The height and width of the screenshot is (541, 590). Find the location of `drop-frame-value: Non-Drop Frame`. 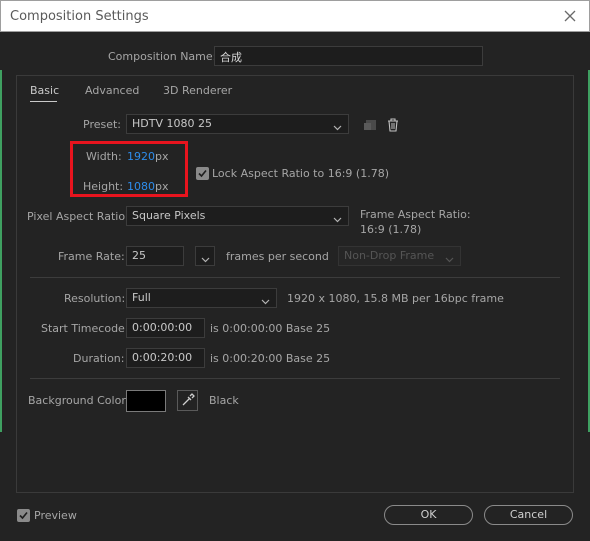

drop-frame-value: Non-Drop Frame is located at coordinates (389, 255).